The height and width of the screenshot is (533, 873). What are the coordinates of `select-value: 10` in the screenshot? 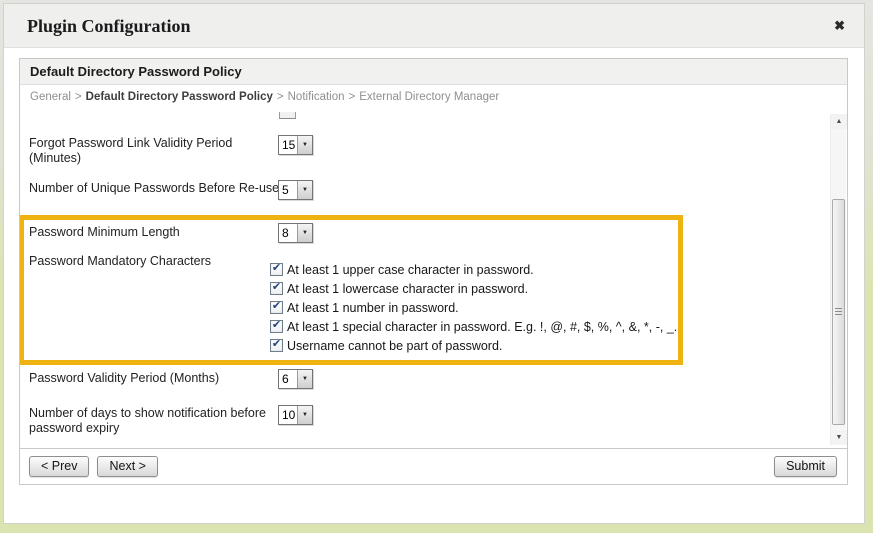 It's located at (289, 415).